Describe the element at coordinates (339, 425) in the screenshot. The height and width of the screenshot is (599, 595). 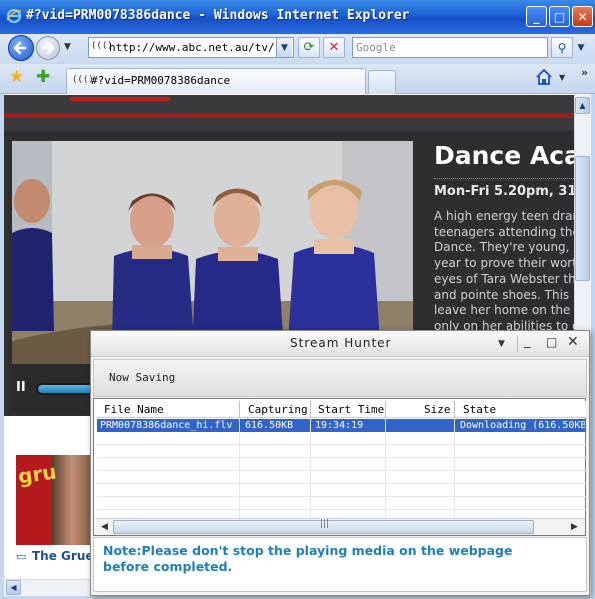
I see `cell-start-time: 19:34:19` at that location.